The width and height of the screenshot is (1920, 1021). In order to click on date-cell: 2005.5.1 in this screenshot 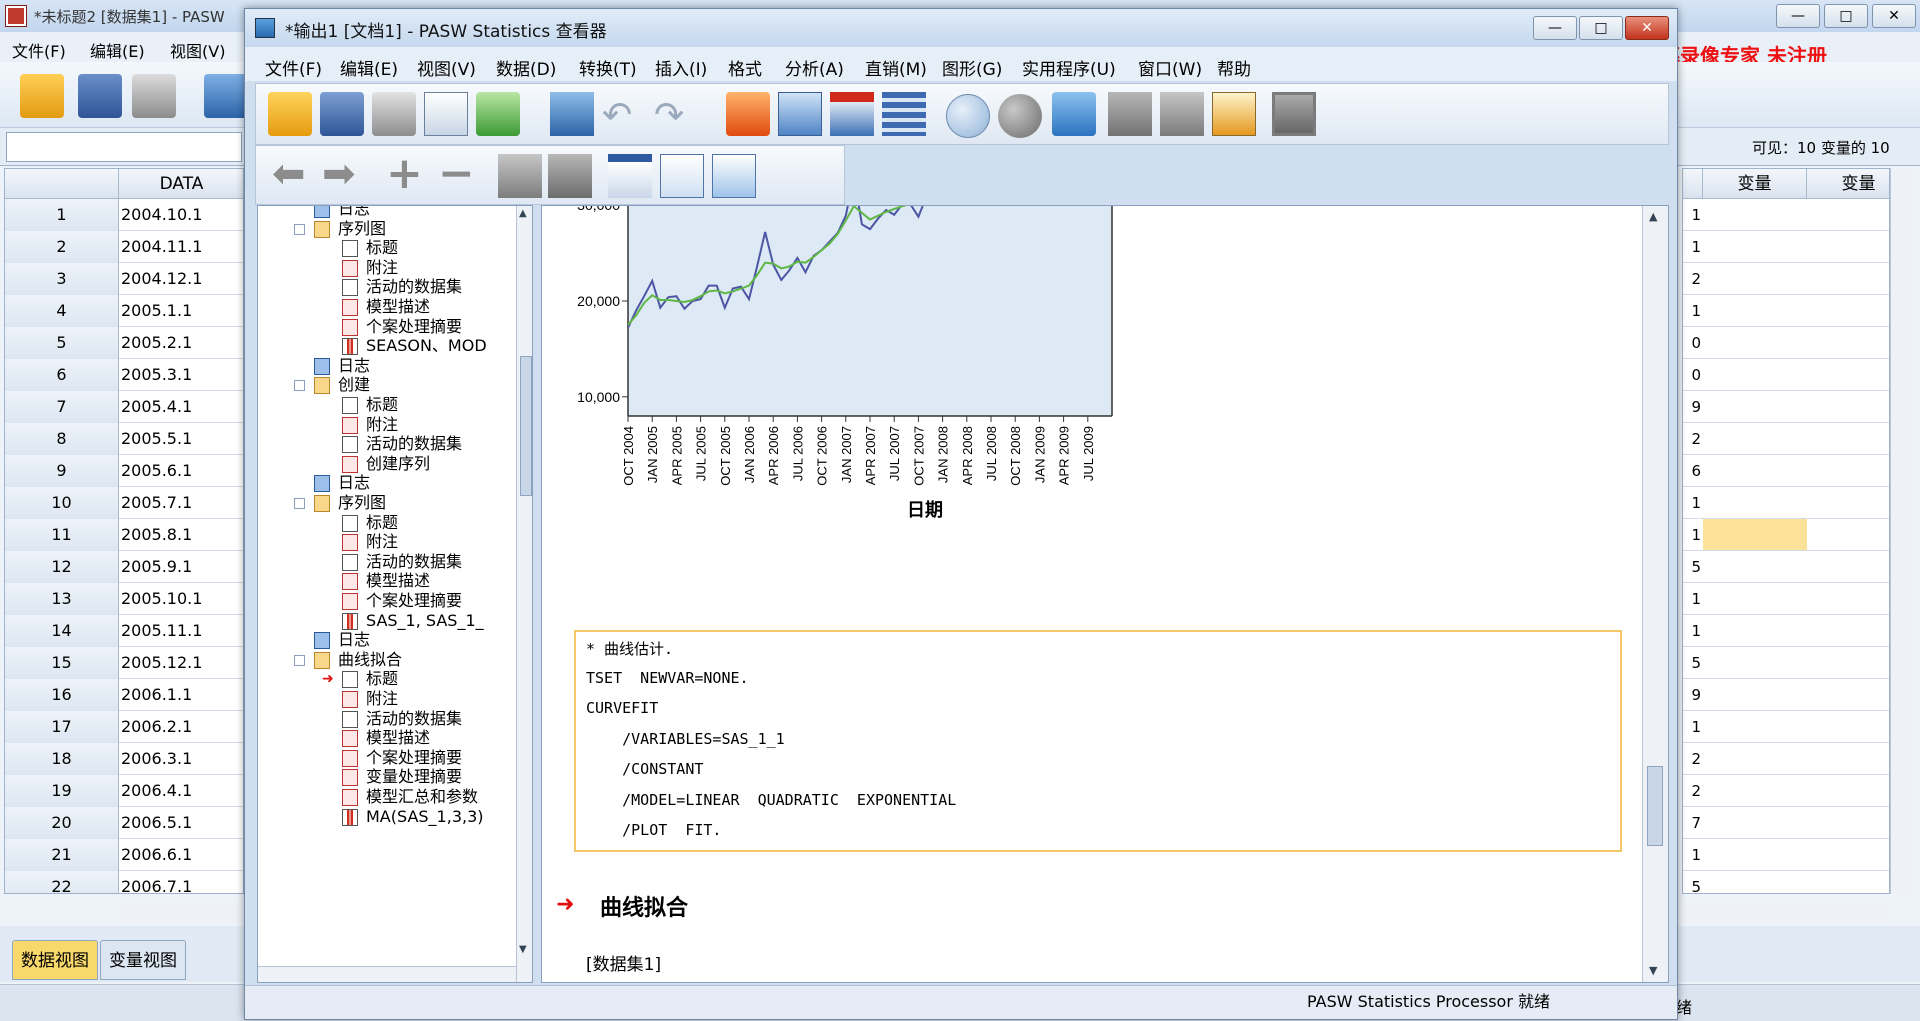, I will do `click(156, 439)`.